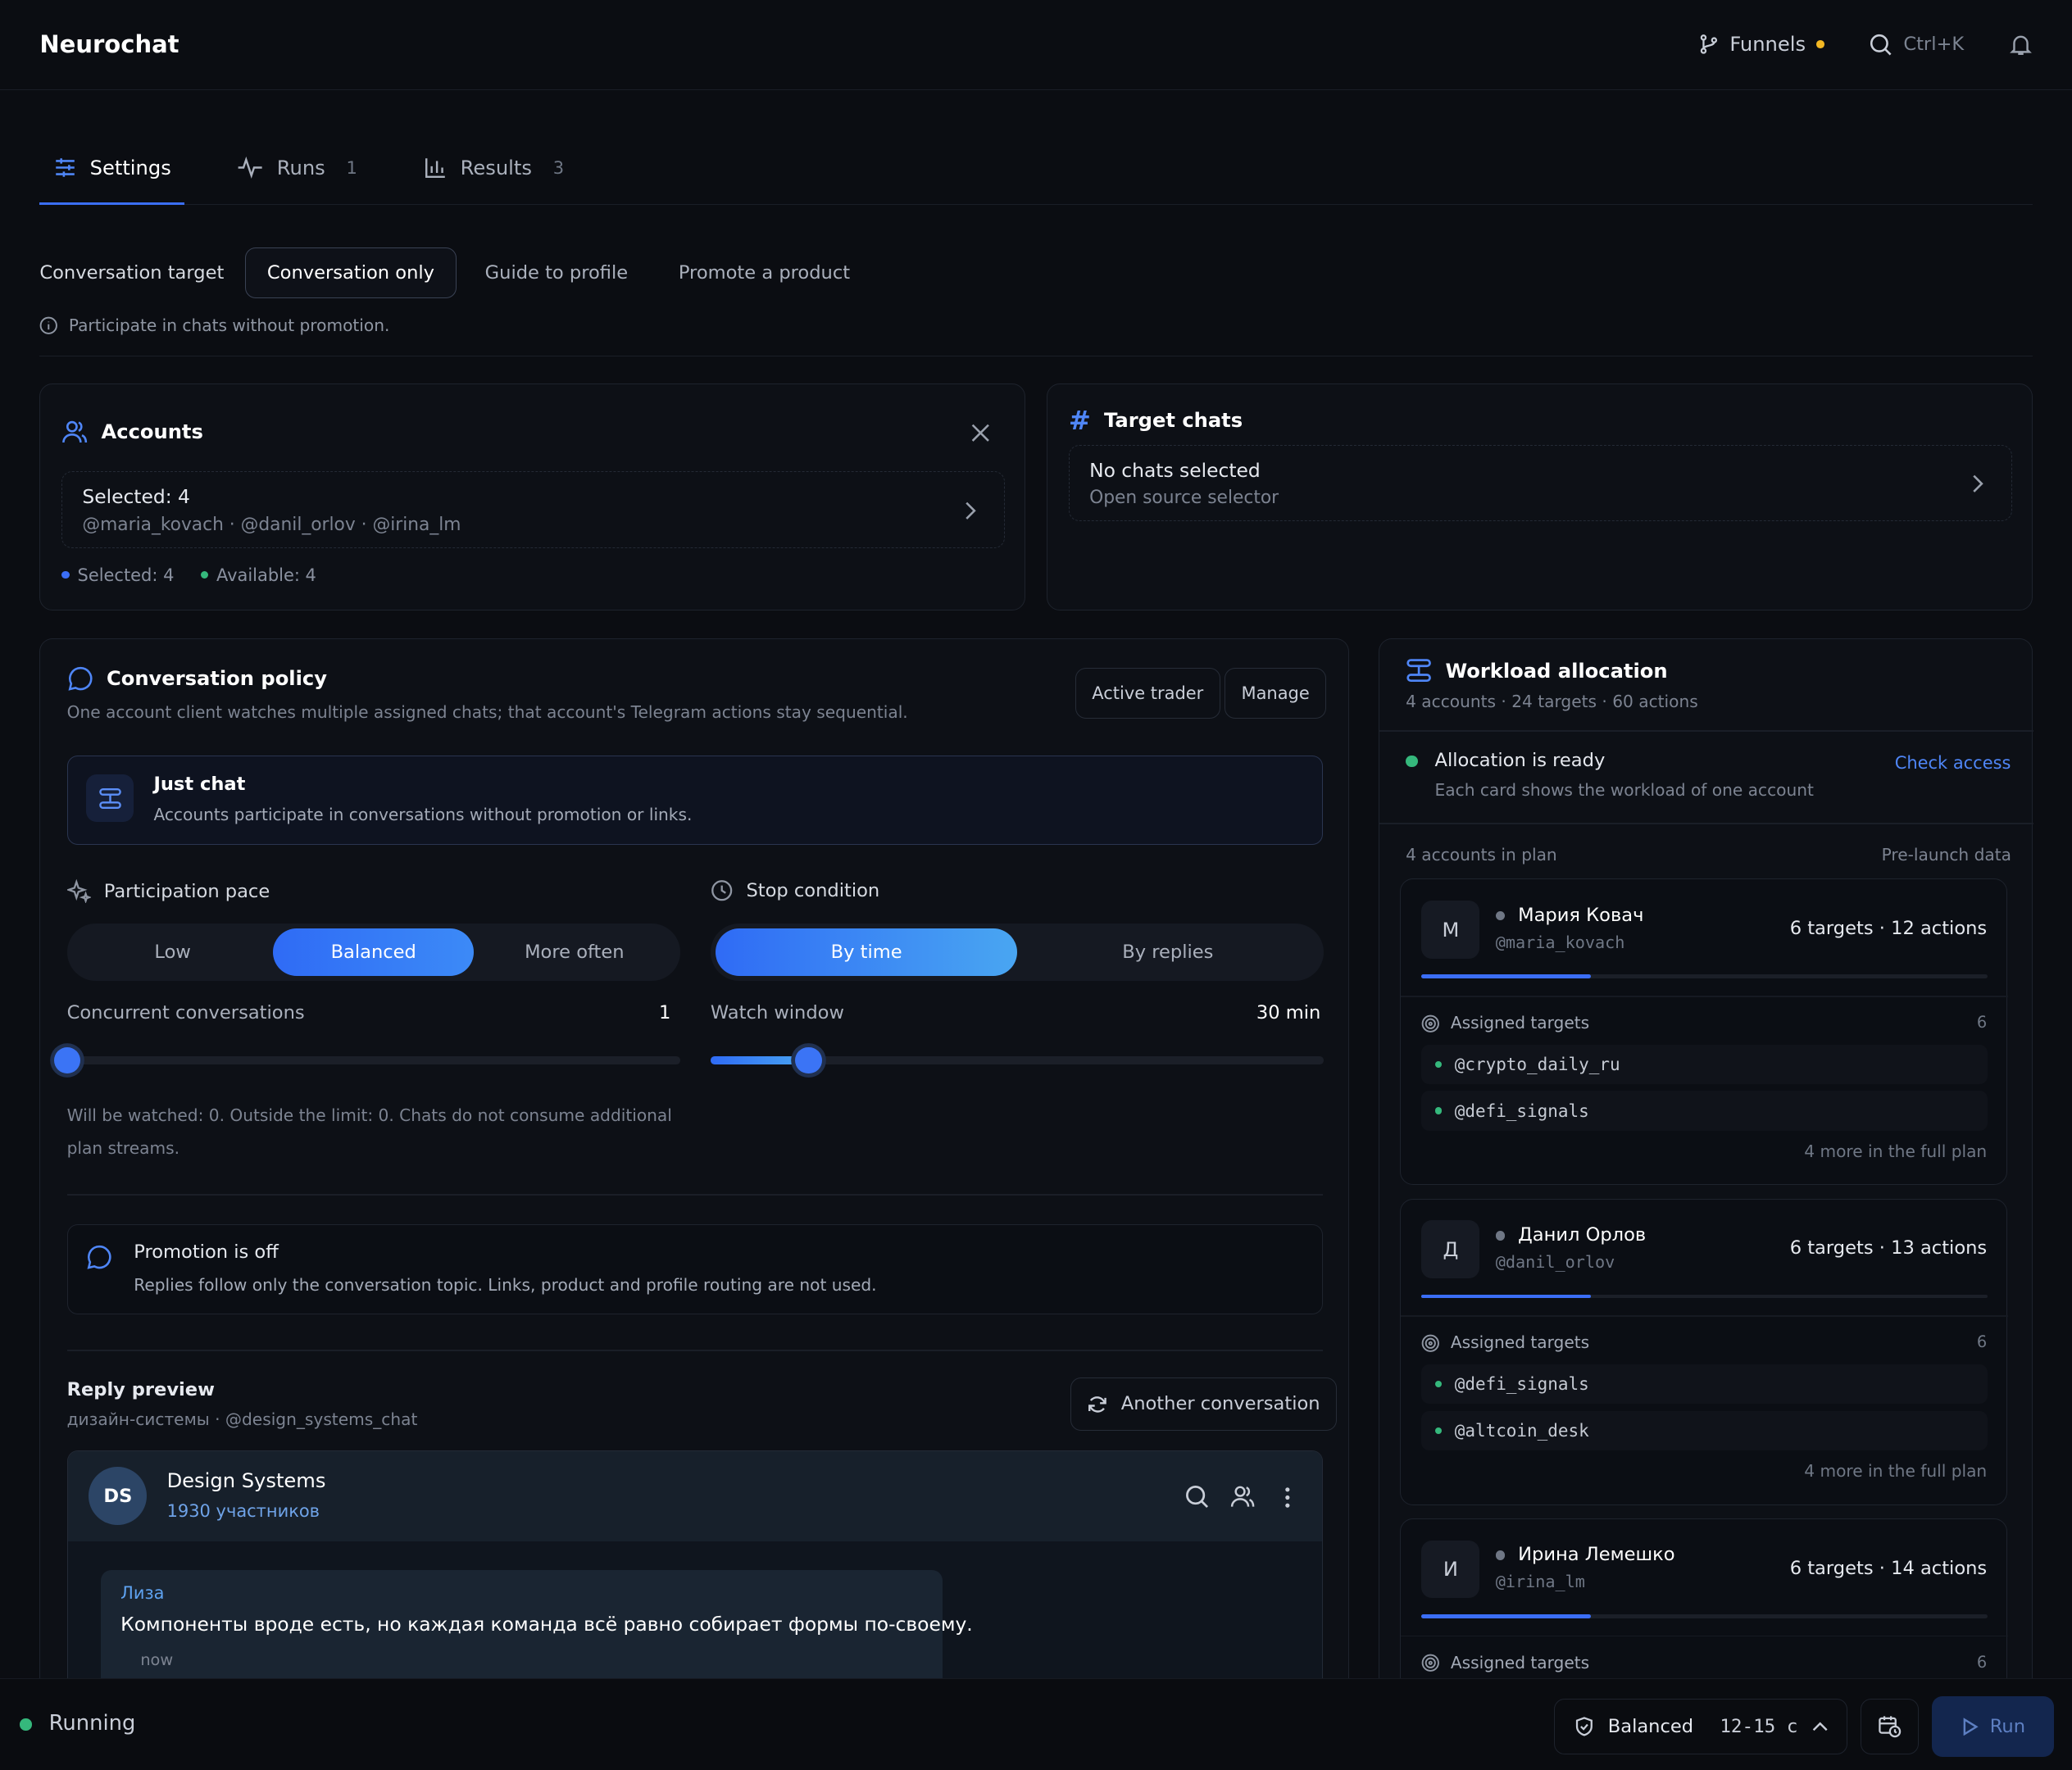 The width and height of the screenshot is (2072, 1770). I want to click on pace-low: Low, so click(172, 952).